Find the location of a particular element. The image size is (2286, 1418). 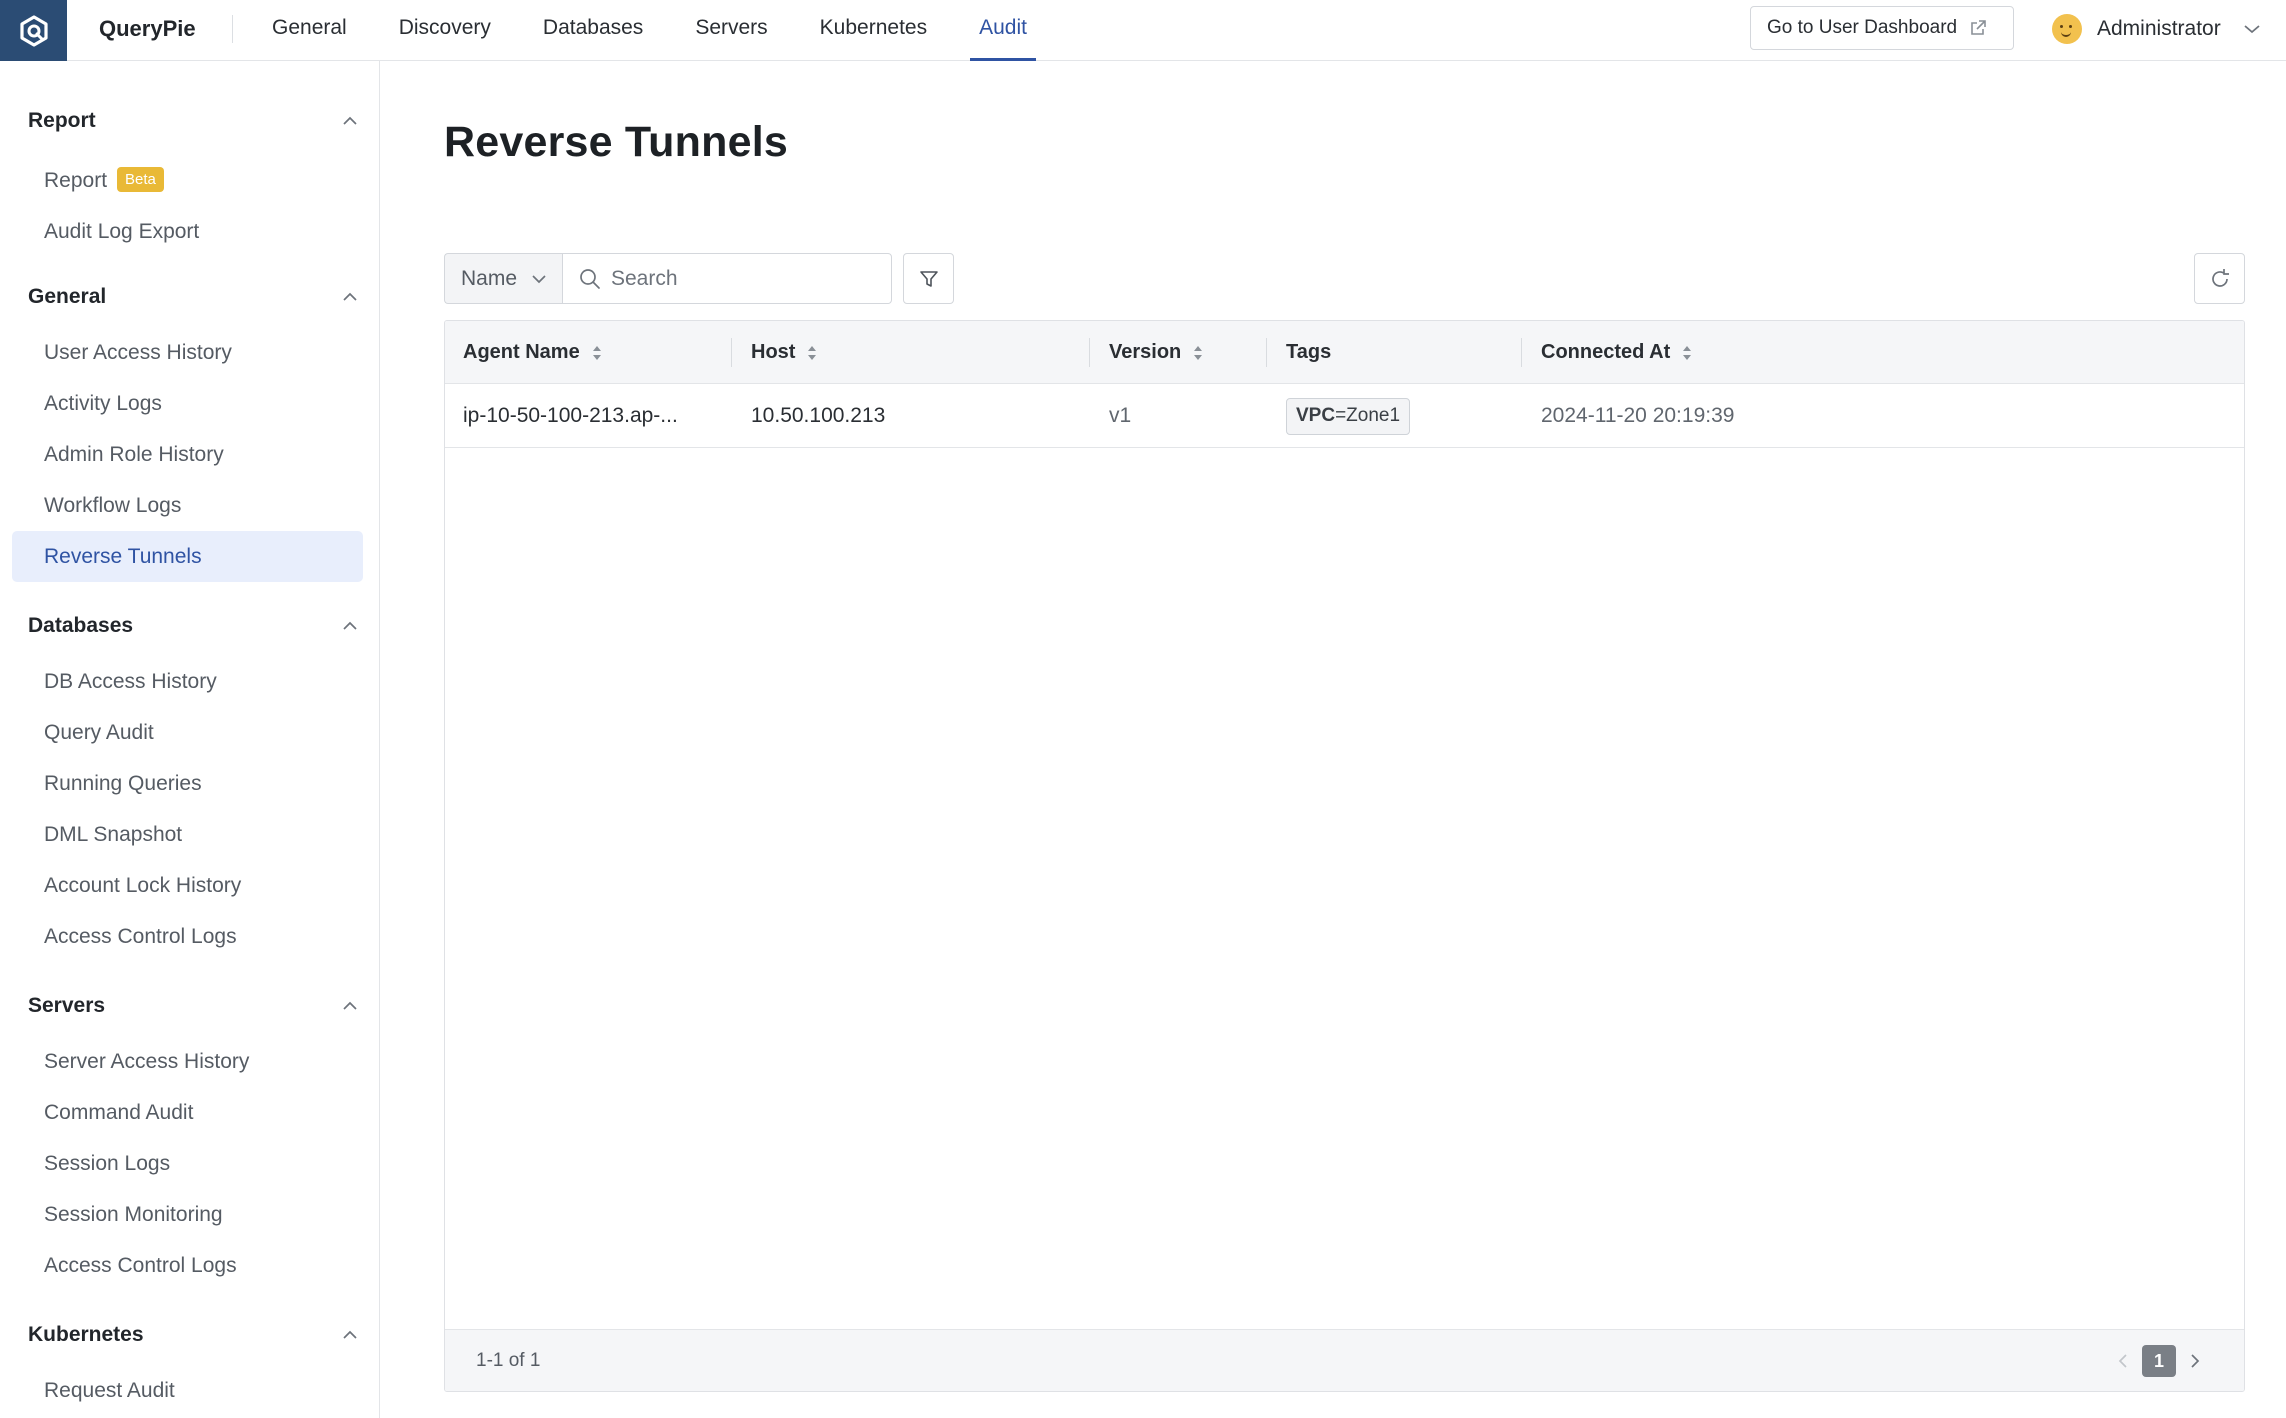

cell-tags: VPC =Zone1 is located at coordinates (1348, 416).